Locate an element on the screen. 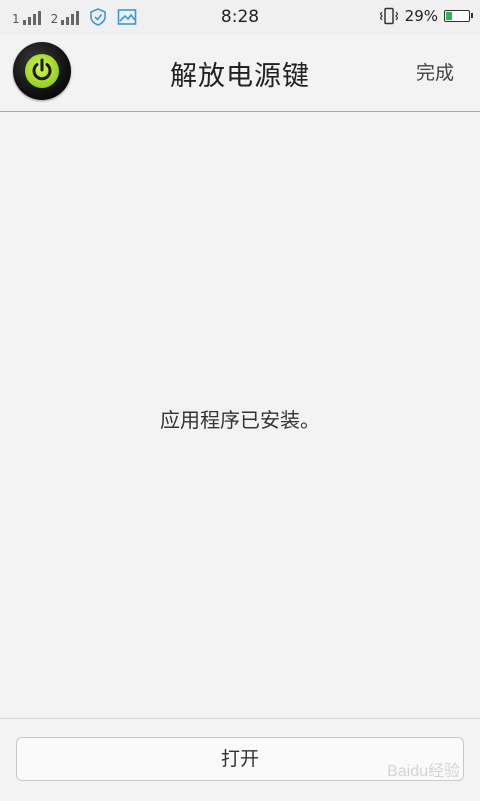  status-right-icons: 29% is located at coordinates (426, 16).